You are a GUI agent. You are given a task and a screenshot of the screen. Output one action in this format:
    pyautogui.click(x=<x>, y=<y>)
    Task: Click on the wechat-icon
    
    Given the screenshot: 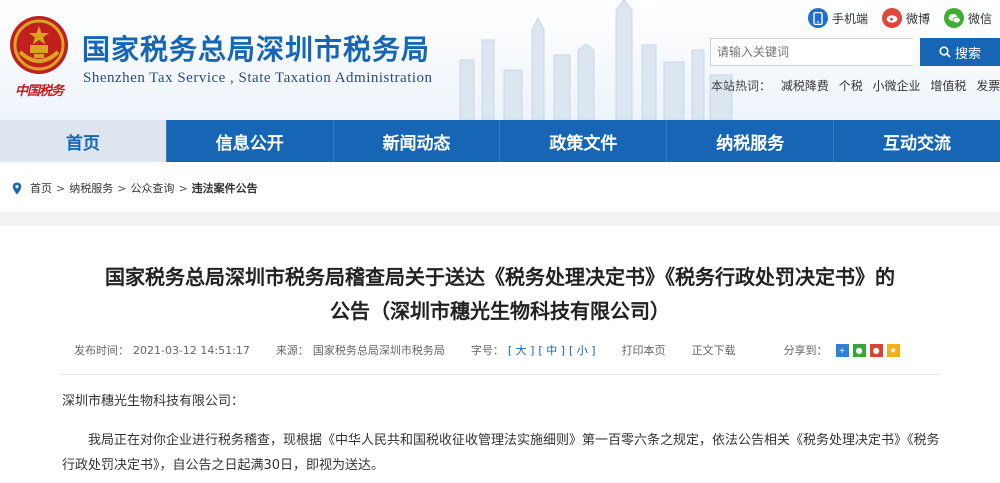 What is the action you would take?
    pyautogui.click(x=954, y=18)
    